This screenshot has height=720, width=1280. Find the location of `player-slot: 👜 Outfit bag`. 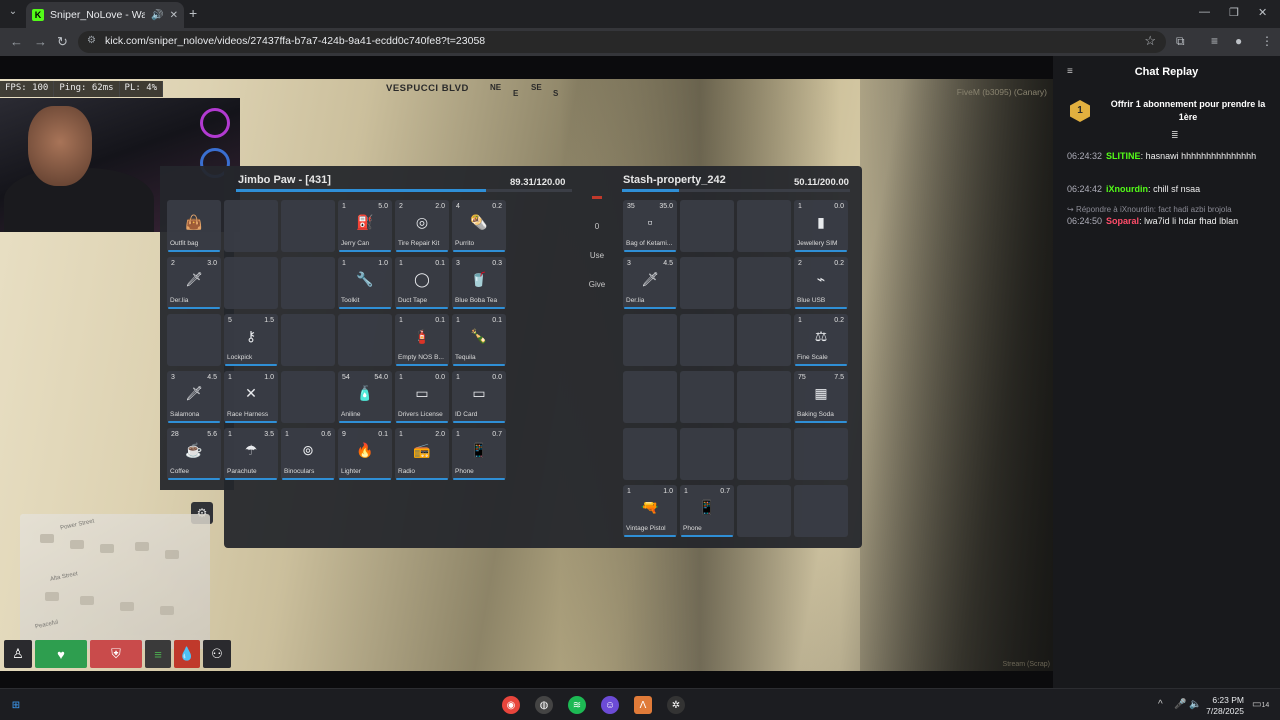

player-slot: 👜 Outfit bag is located at coordinates (194, 226).